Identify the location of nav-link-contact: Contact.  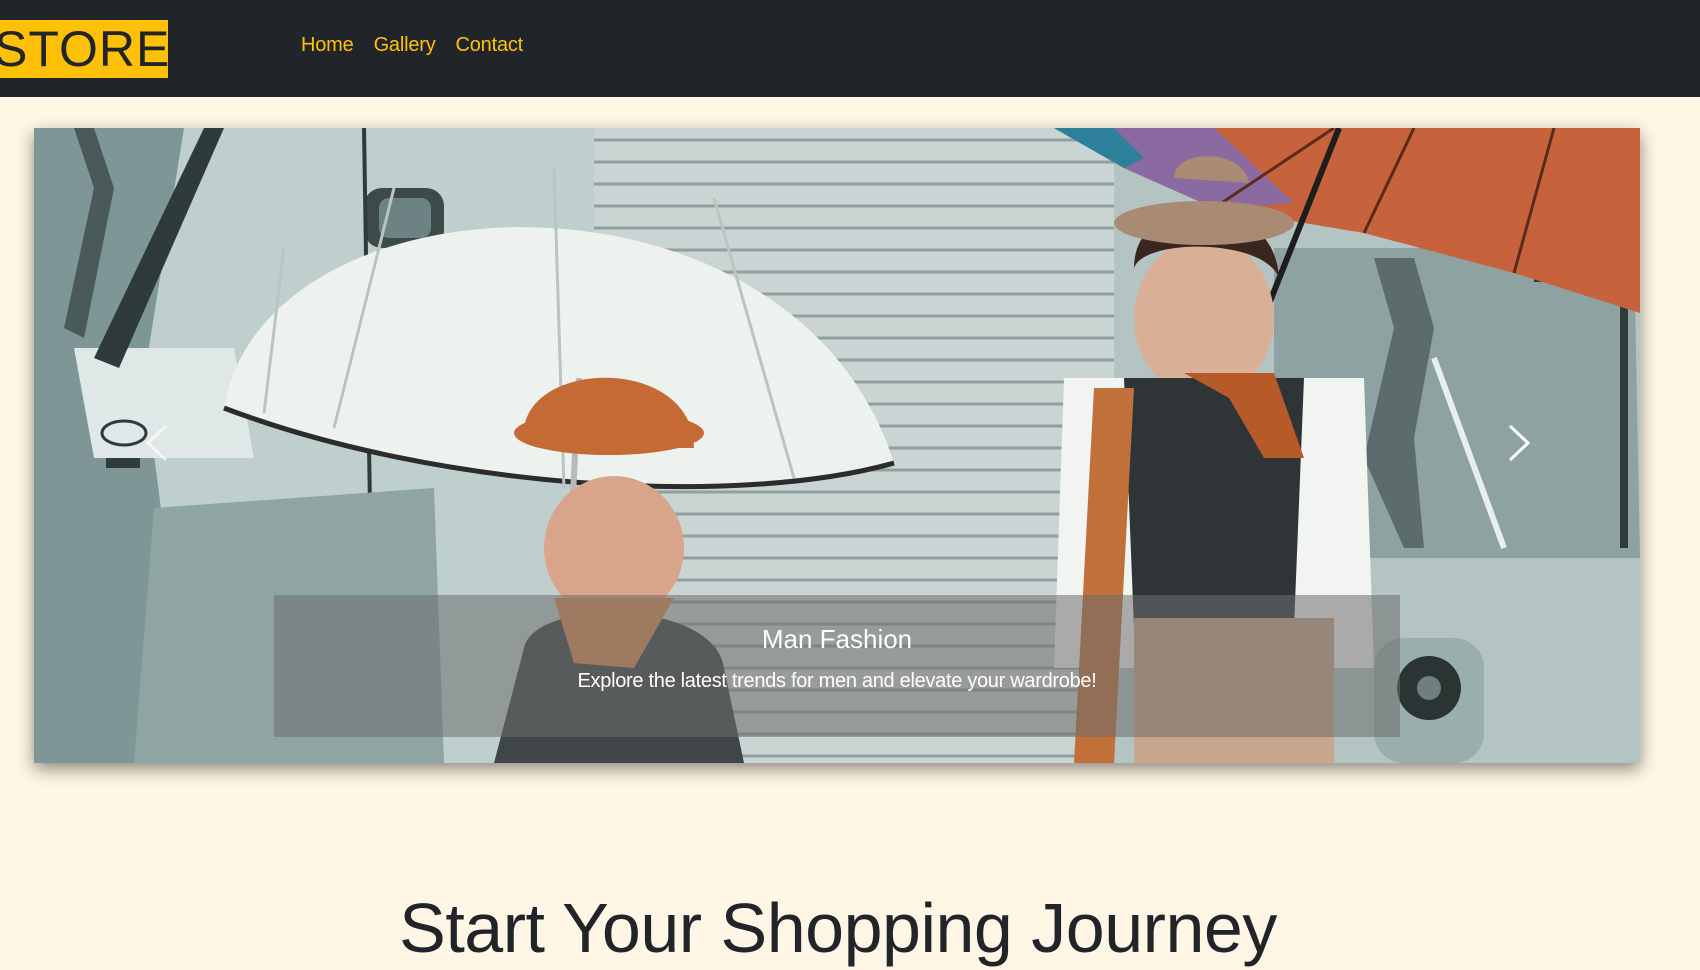
(490, 45).